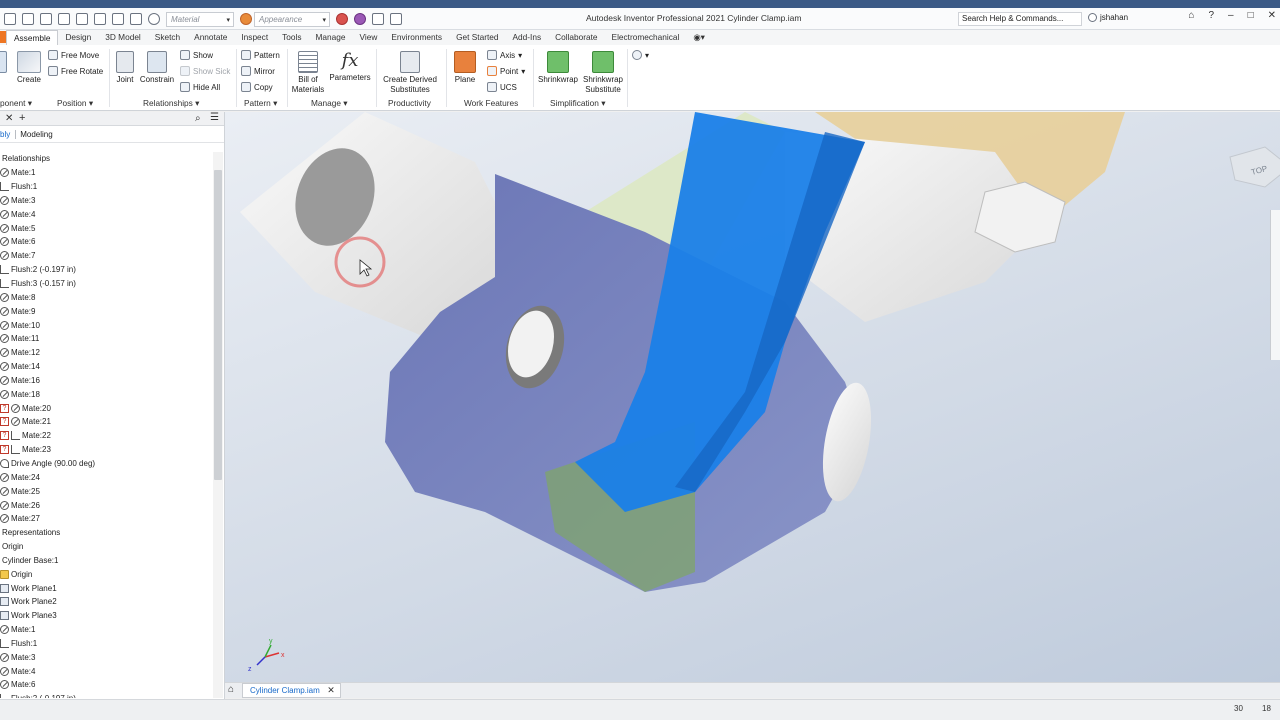 Image resolution: width=1280 pixels, height=720 pixels. I want to click on tree-item: Mate:24, so click(106, 477).